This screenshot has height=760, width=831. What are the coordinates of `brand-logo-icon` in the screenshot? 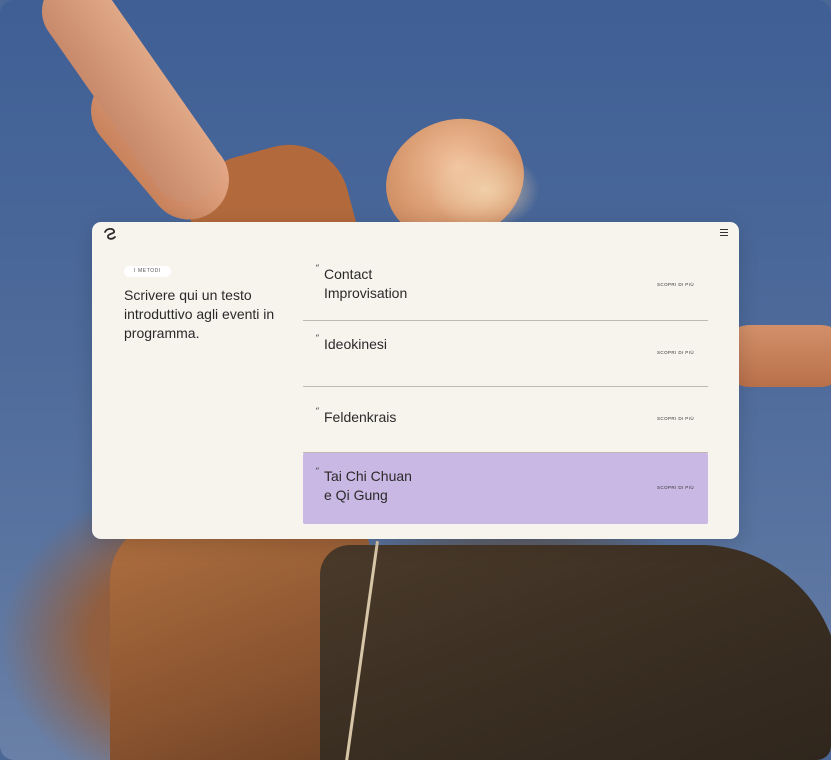 It's located at (110, 234).